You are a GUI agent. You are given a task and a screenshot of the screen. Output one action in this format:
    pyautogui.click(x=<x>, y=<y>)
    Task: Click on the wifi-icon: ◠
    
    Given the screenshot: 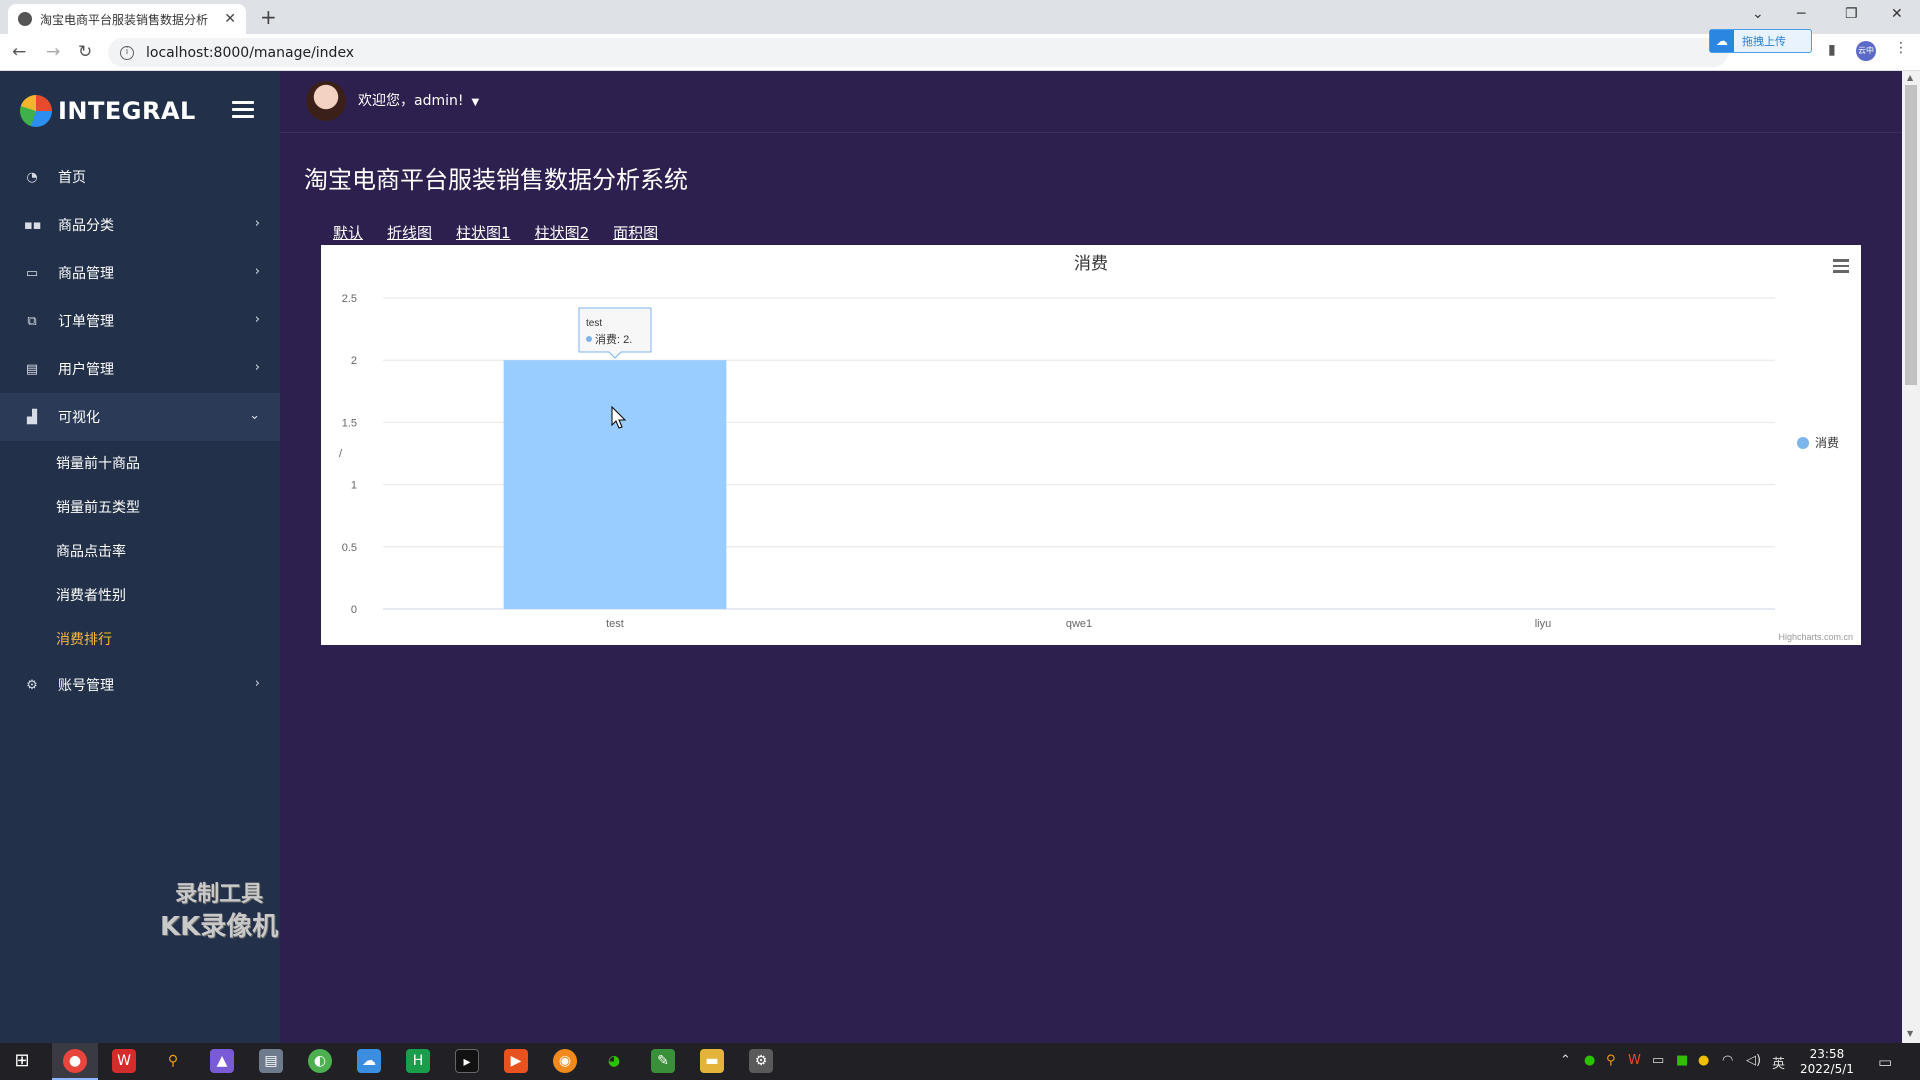 What is the action you would take?
    pyautogui.click(x=1727, y=1060)
    